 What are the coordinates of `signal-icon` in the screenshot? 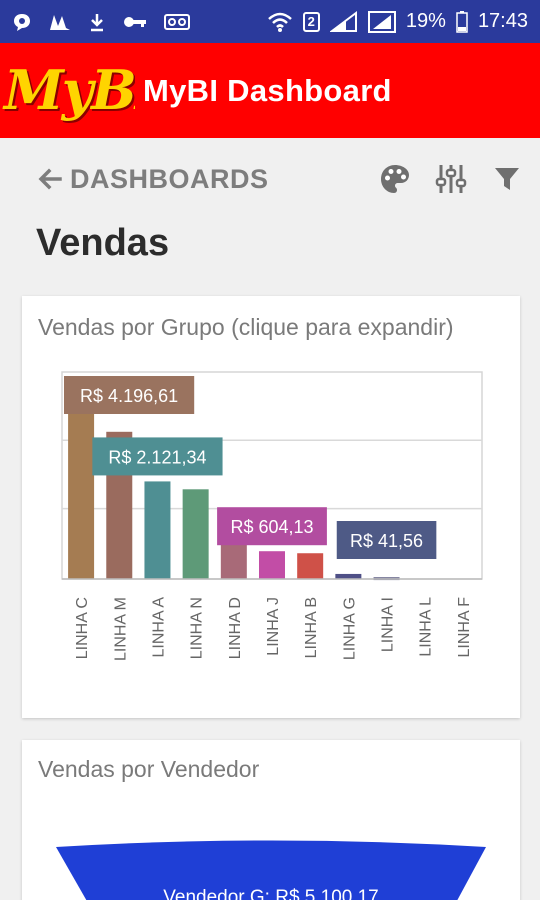 It's located at (343, 21).